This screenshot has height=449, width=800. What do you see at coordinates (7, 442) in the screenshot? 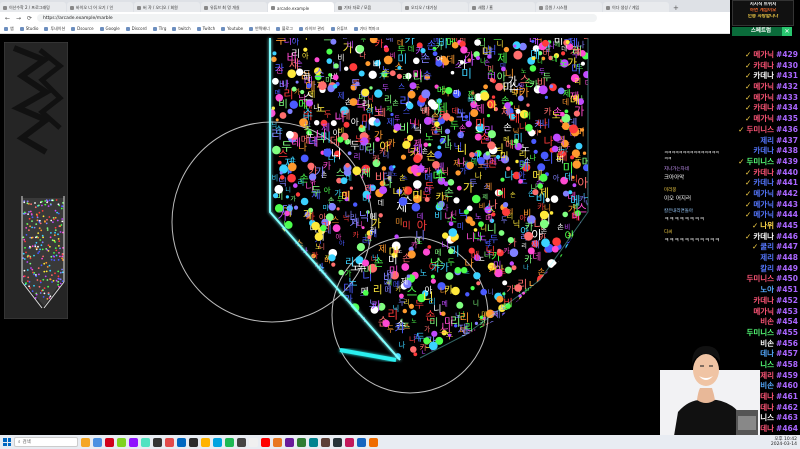
I see `start-icon` at bounding box center [7, 442].